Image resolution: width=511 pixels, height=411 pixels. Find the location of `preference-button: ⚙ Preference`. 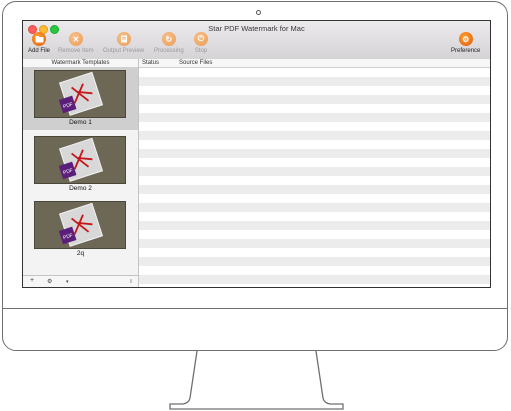

preference-button: ⚙ Preference is located at coordinates (465, 43).